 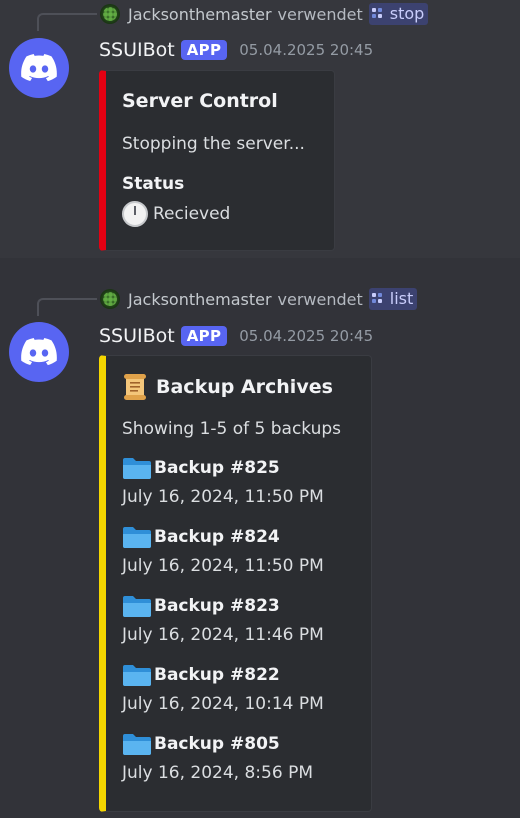 What do you see at coordinates (223, 635) in the screenshot?
I see `backup-item-date: July 16, 2024, 11:46 PM` at bounding box center [223, 635].